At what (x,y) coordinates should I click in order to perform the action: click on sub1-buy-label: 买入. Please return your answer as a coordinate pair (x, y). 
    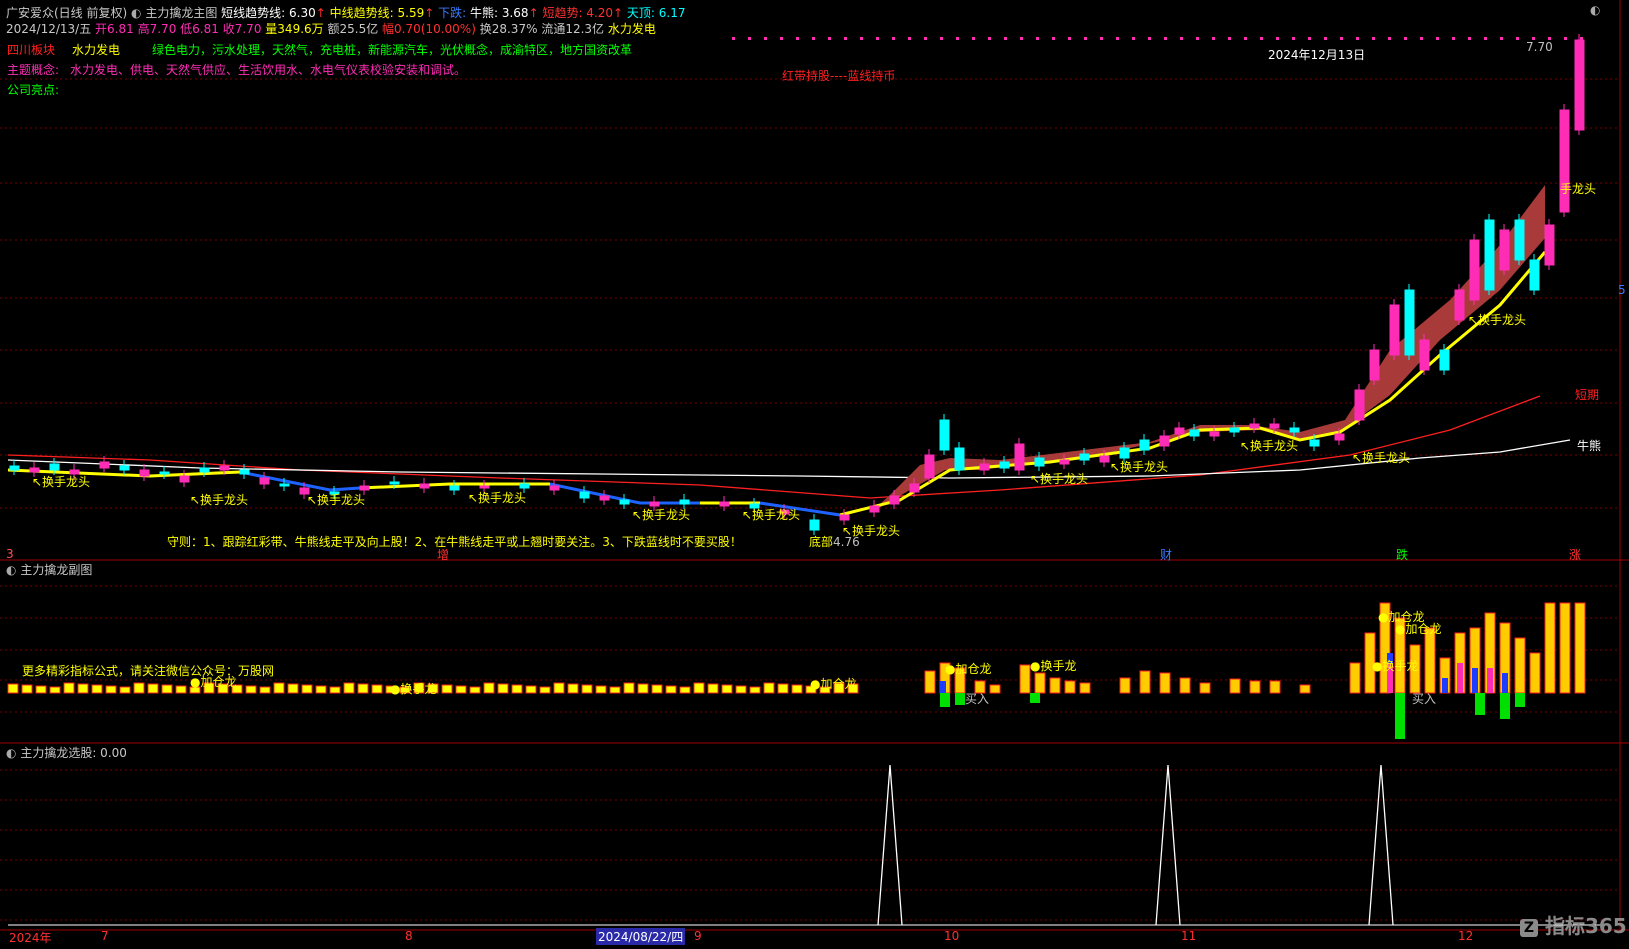
    Looking at the image, I should click on (1424, 699).